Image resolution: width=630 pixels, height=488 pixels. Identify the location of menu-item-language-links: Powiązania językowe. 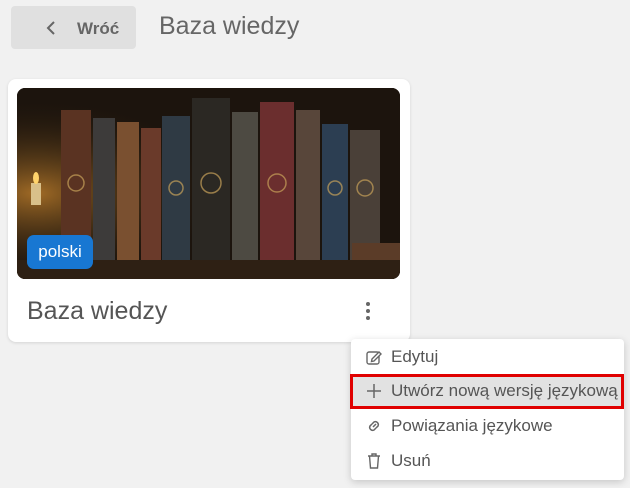
(487, 425).